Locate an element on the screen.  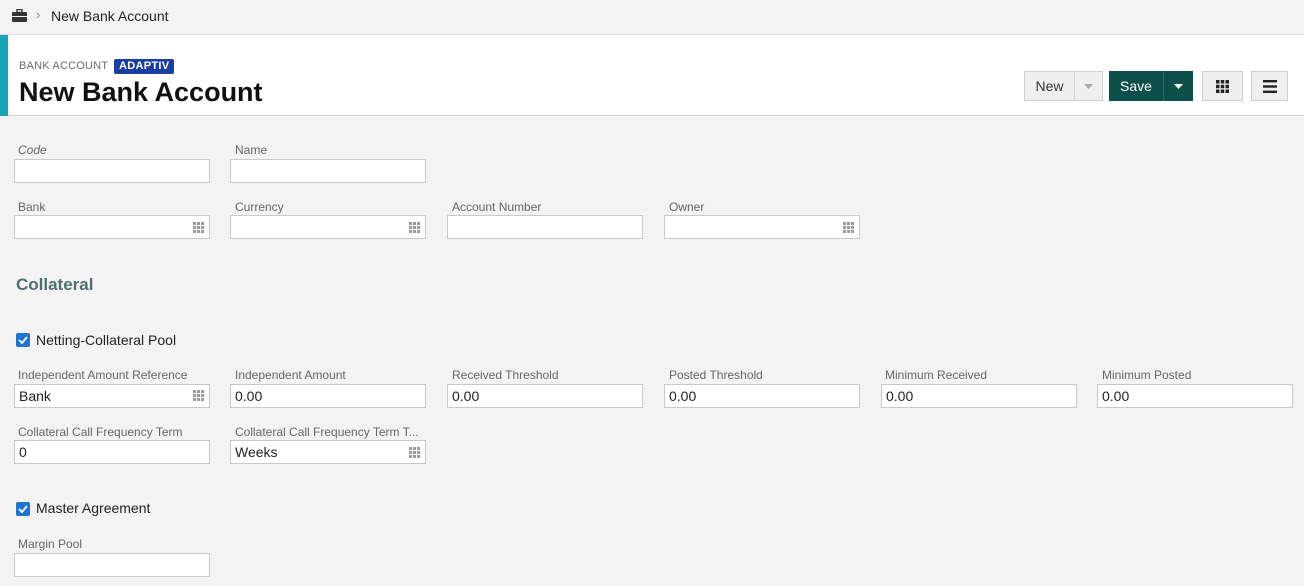
new-dropdown-button is located at coordinates (1088, 86).